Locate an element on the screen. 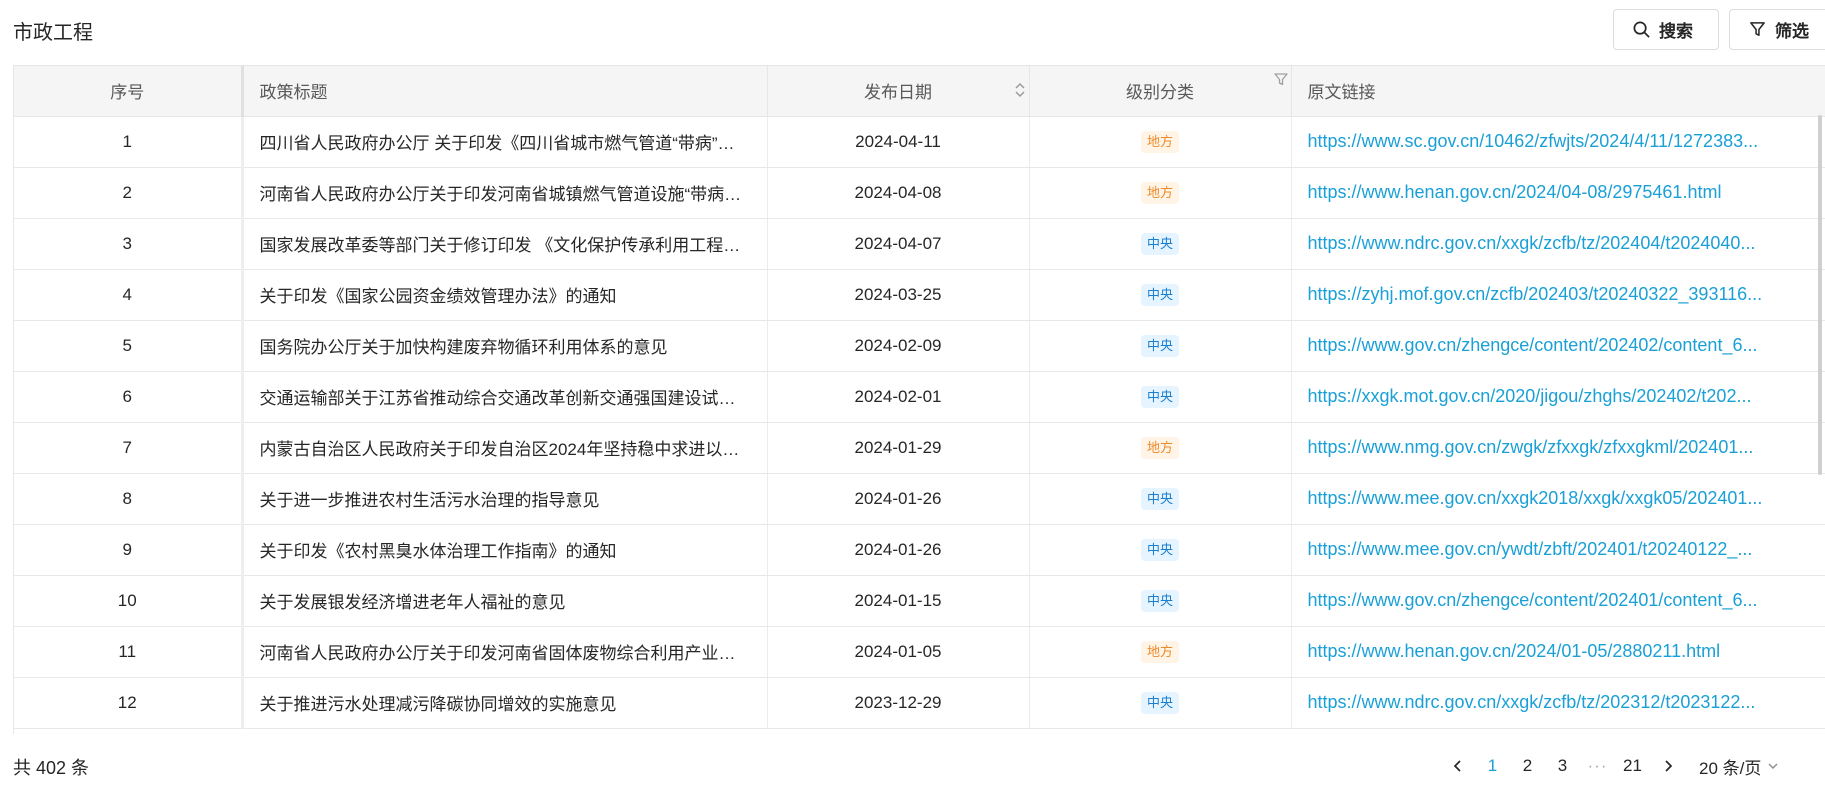  prev-page-button is located at coordinates (1457, 766).